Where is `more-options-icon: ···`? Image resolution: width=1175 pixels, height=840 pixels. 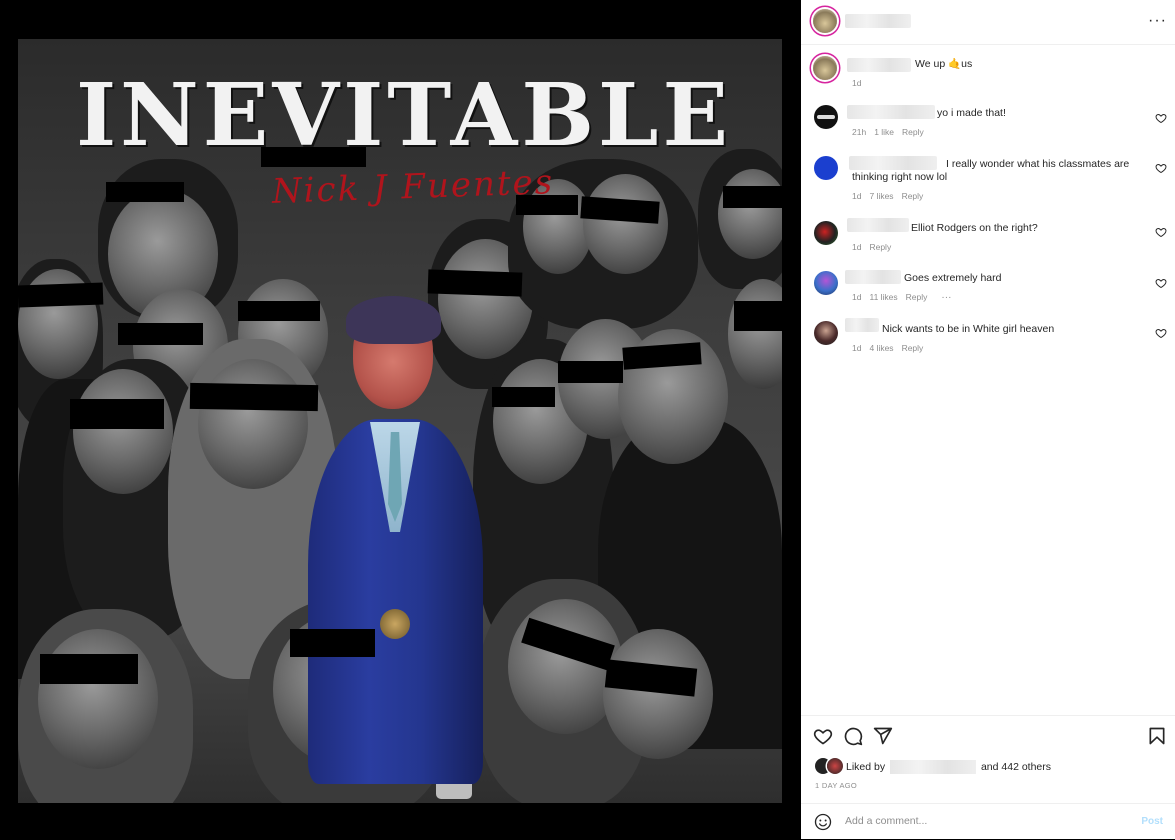 more-options-icon: ··· is located at coordinates (1157, 21).